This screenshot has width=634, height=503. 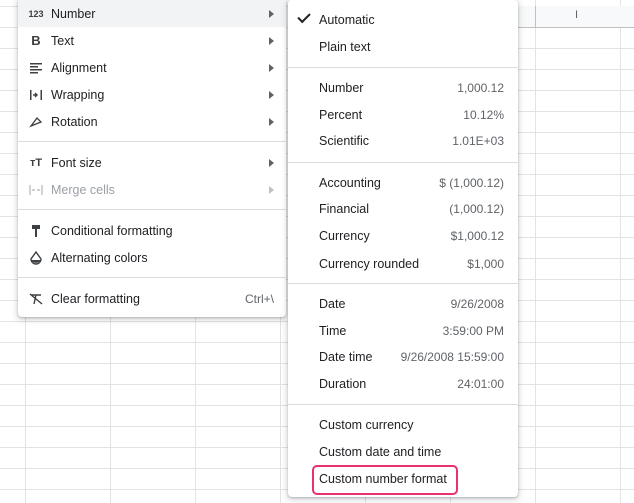 I want to click on font-size-icon: тT, so click(x=36, y=162).